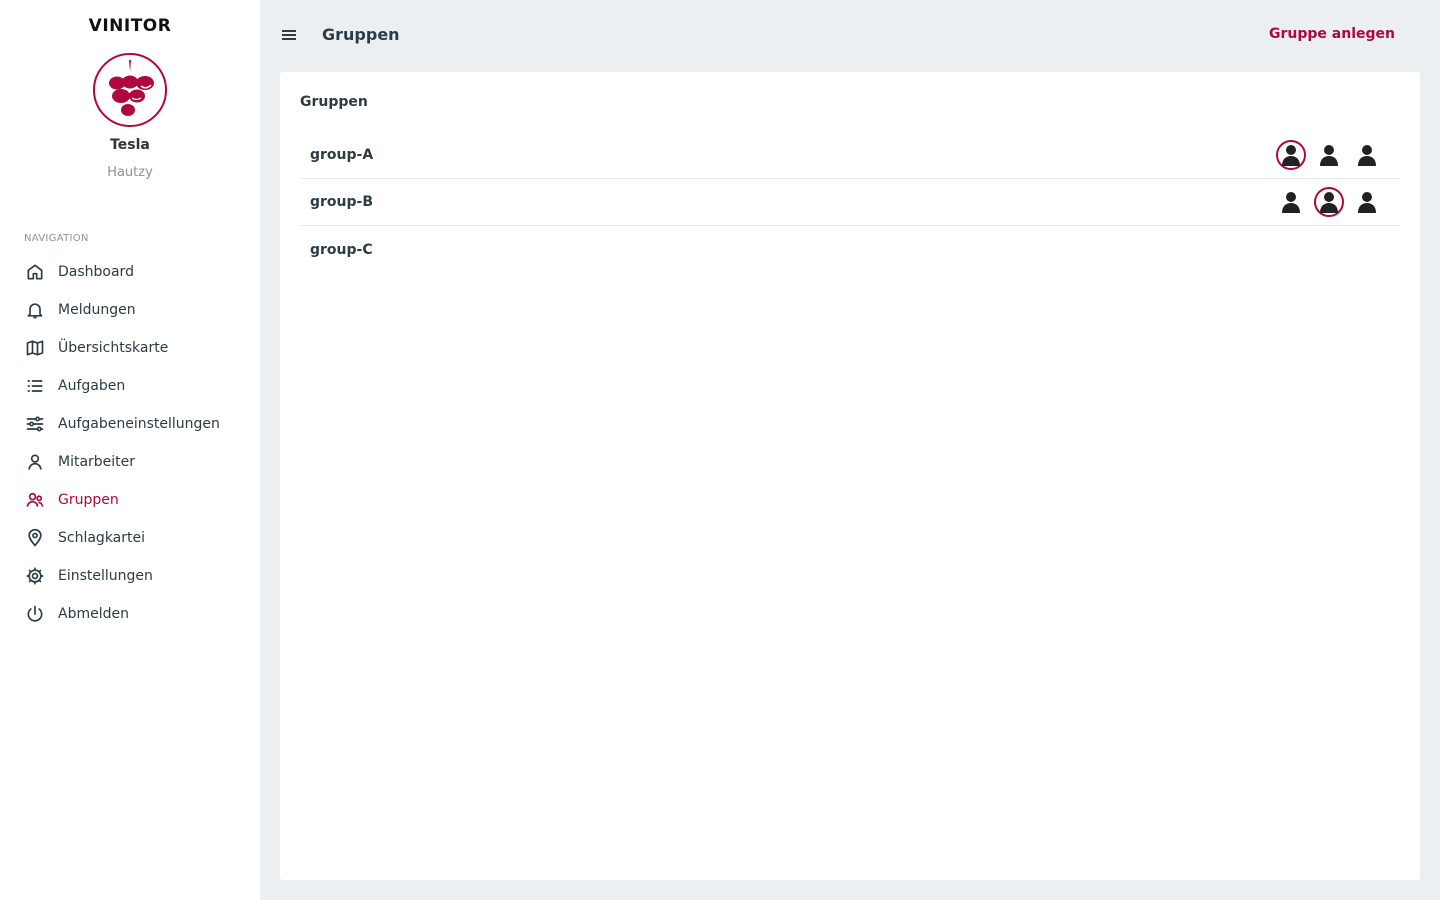 The image size is (1440, 900). I want to click on map-pin-icon, so click(35, 538).